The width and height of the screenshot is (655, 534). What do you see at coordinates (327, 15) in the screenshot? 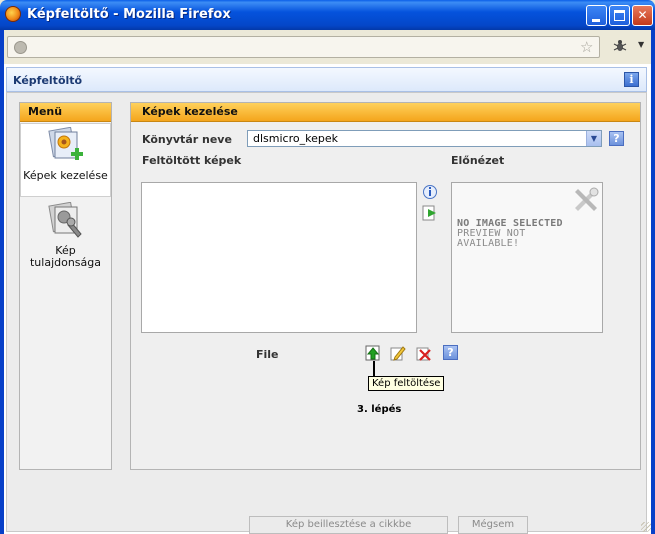
I see `window-titlebar: Képfeltöltő - Mozilla Firefox ✕` at bounding box center [327, 15].